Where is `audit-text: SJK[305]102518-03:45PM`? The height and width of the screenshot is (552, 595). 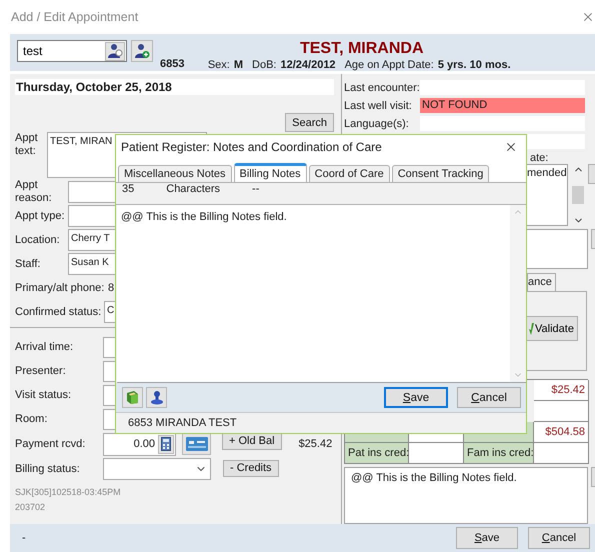
audit-text: SJK[305]102518-03:45PM is located at coordinates (68, 492).